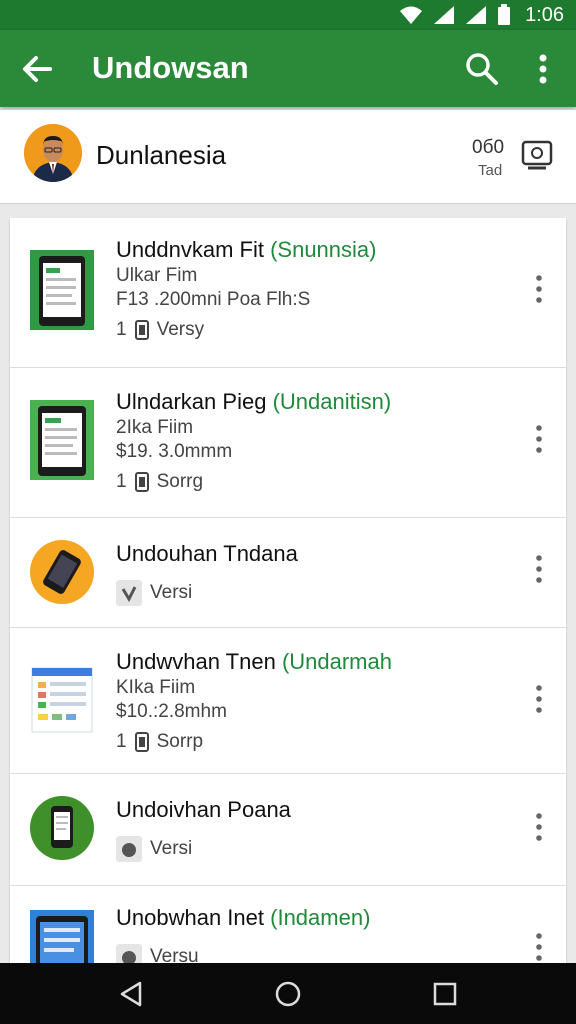 This screenshot has height=1024, width=576. What do you see at coordinates (213, 299) in the screenshot?
I see `item-details: F13 .200mni Poa Flh:S` at bounding box center [213, 299].